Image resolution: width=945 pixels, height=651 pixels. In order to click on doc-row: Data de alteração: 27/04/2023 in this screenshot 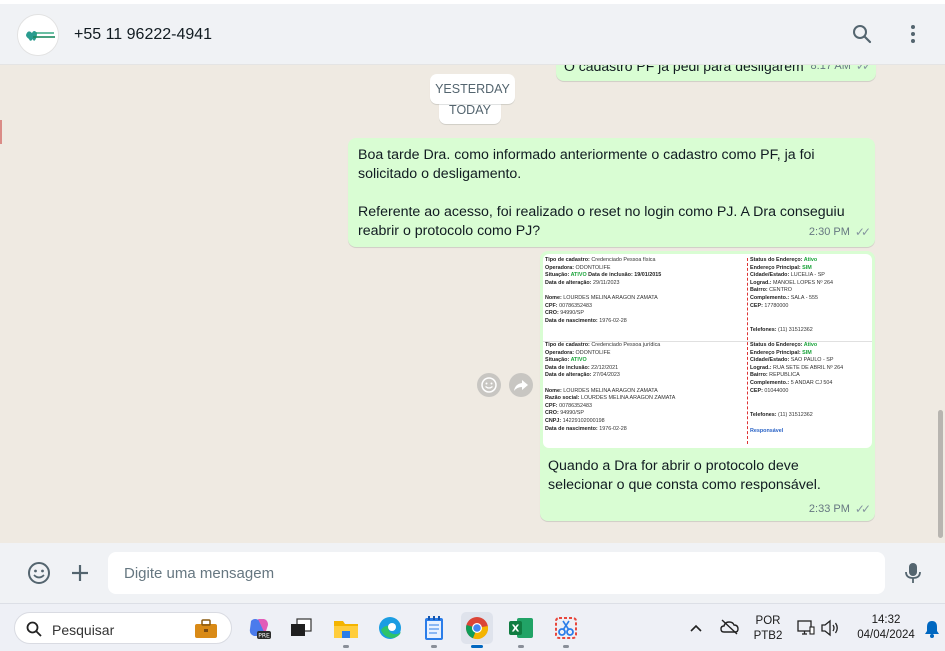, I will do `click(644, 376)`.